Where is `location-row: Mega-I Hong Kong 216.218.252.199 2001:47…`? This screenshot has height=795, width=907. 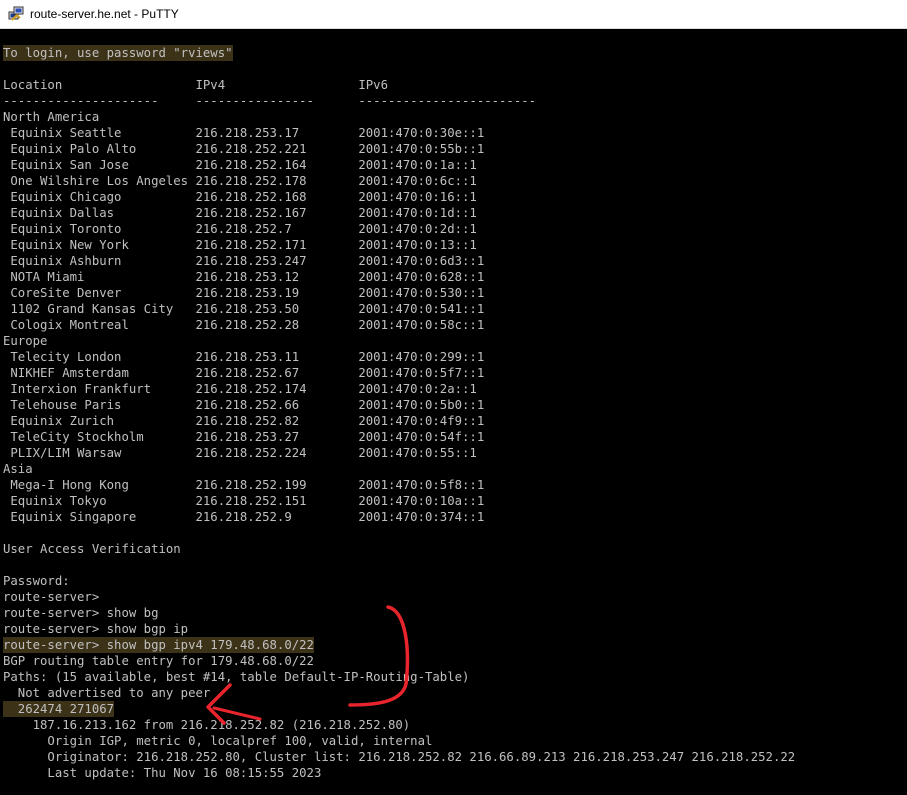
location-row: Mega-I Hong Kong 216.218.252.199 2001:47… is located at coordinates (244, 485).